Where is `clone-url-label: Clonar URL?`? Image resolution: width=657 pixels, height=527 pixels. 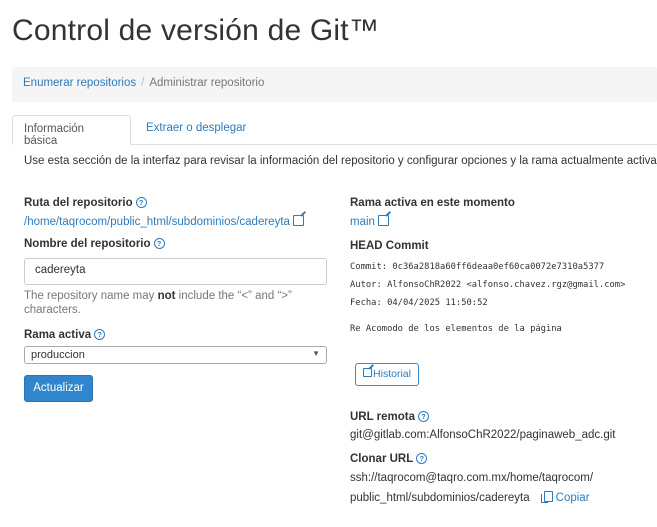
clone-url-label: Clonar URL? is located at coordinates (389, 459).